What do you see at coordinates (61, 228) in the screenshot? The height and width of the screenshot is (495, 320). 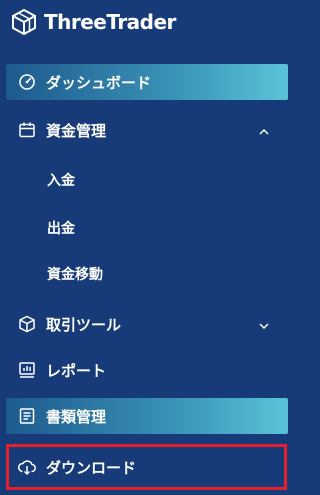 I see `submenu-item-withdrawal: 出金` at bounding box center [61, 228].